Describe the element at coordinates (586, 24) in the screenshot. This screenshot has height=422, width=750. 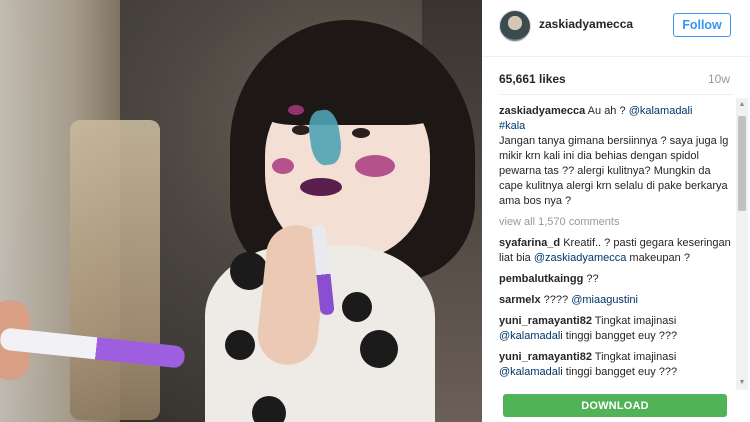
I see `username-link: zaskiadyamecca` at that location.